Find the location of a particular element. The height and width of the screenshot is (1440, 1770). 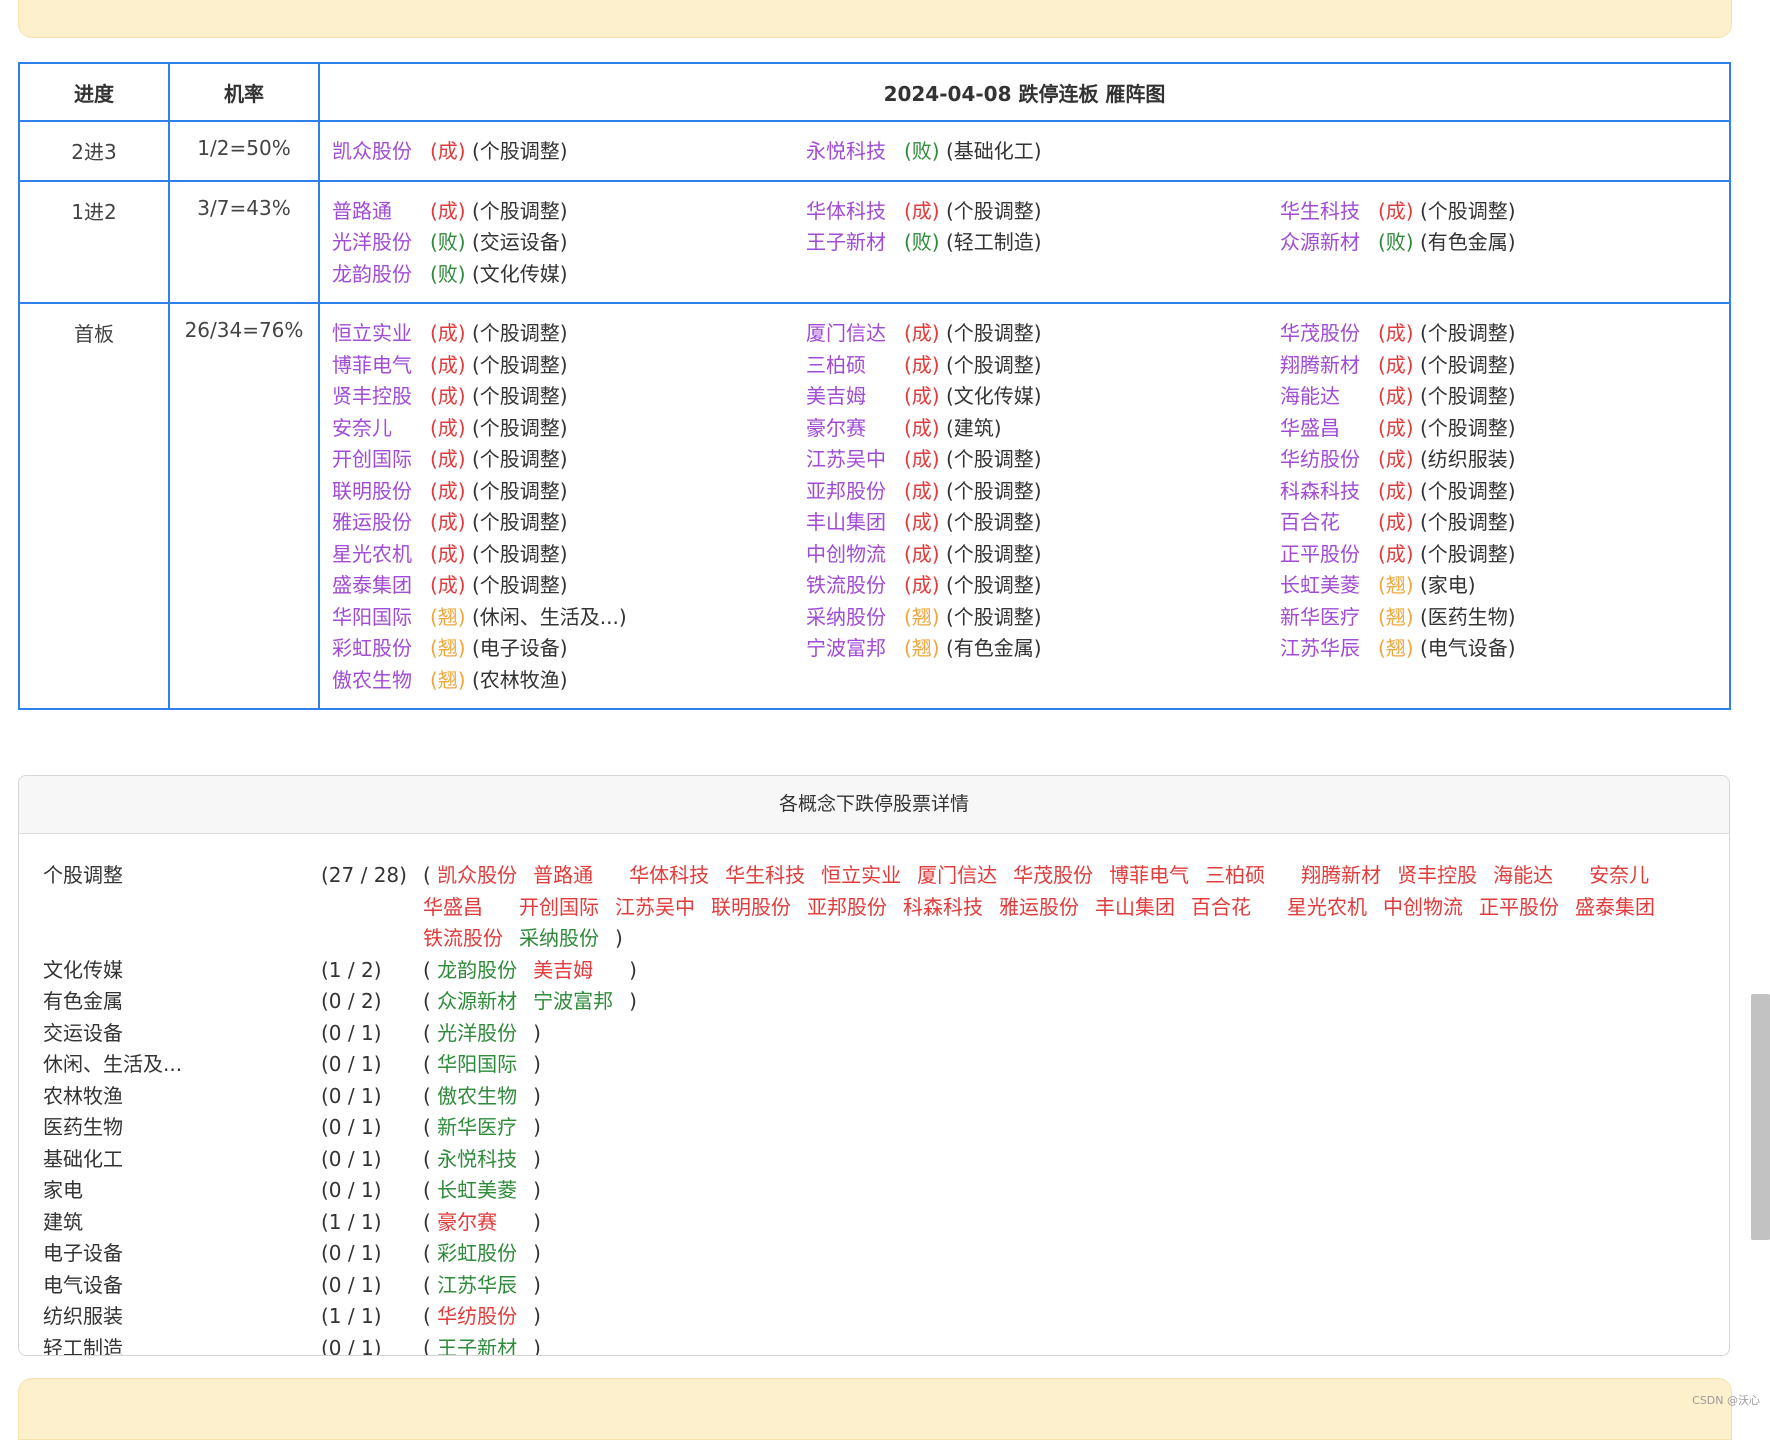

stock-name-link: 华茂股份 is located at coordinates (1329, 334).